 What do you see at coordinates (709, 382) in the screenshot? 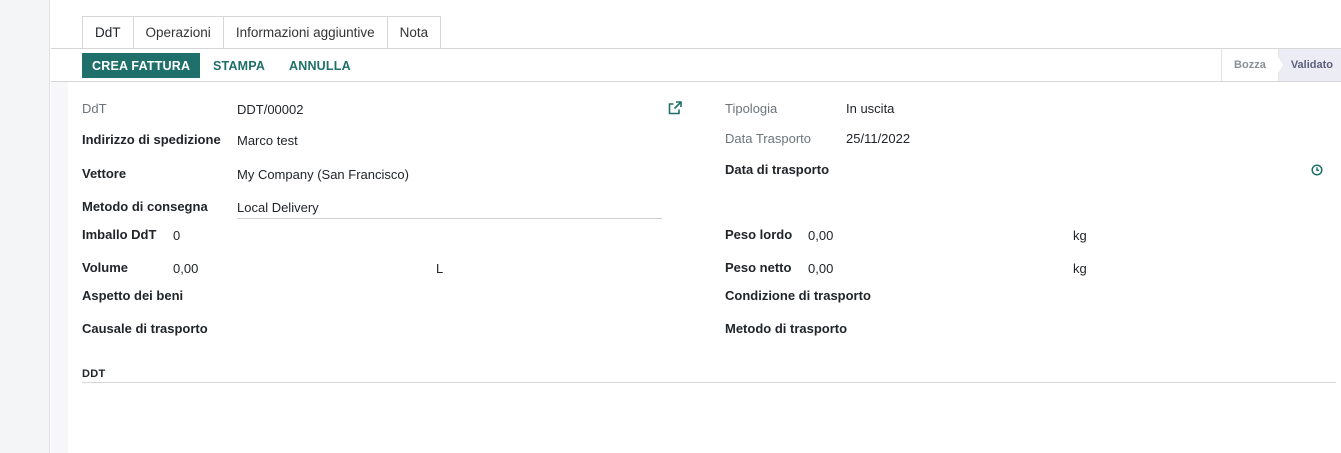
I see `section-divider` at bounding box center [709, 382].